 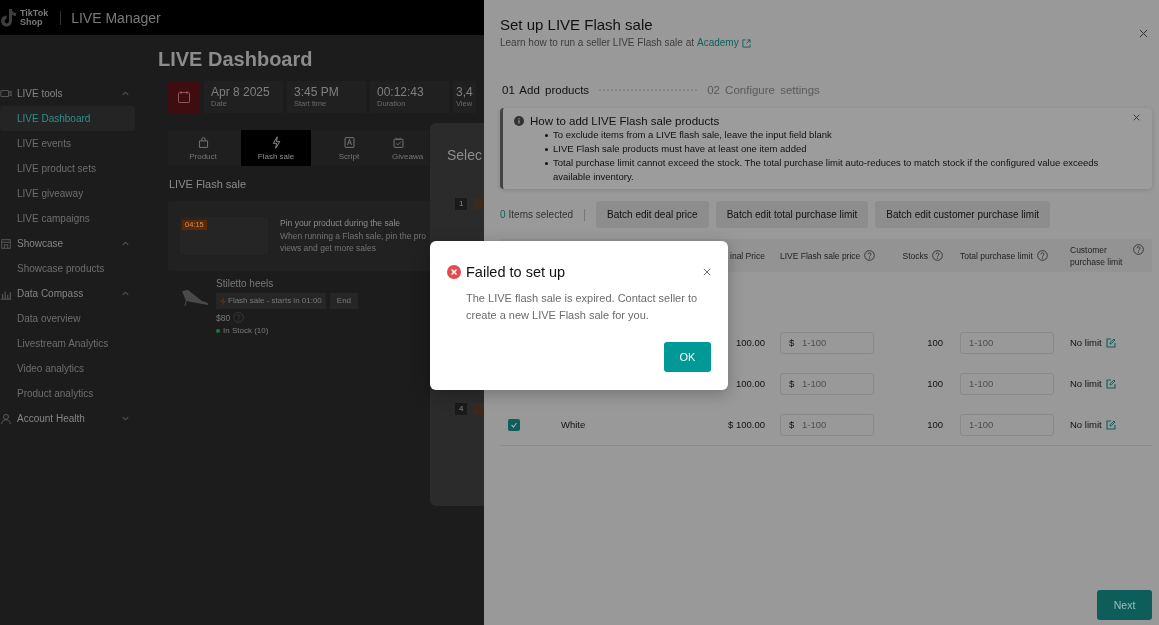 I want to click on academy-link: Academy, so click(x=724, y=43).